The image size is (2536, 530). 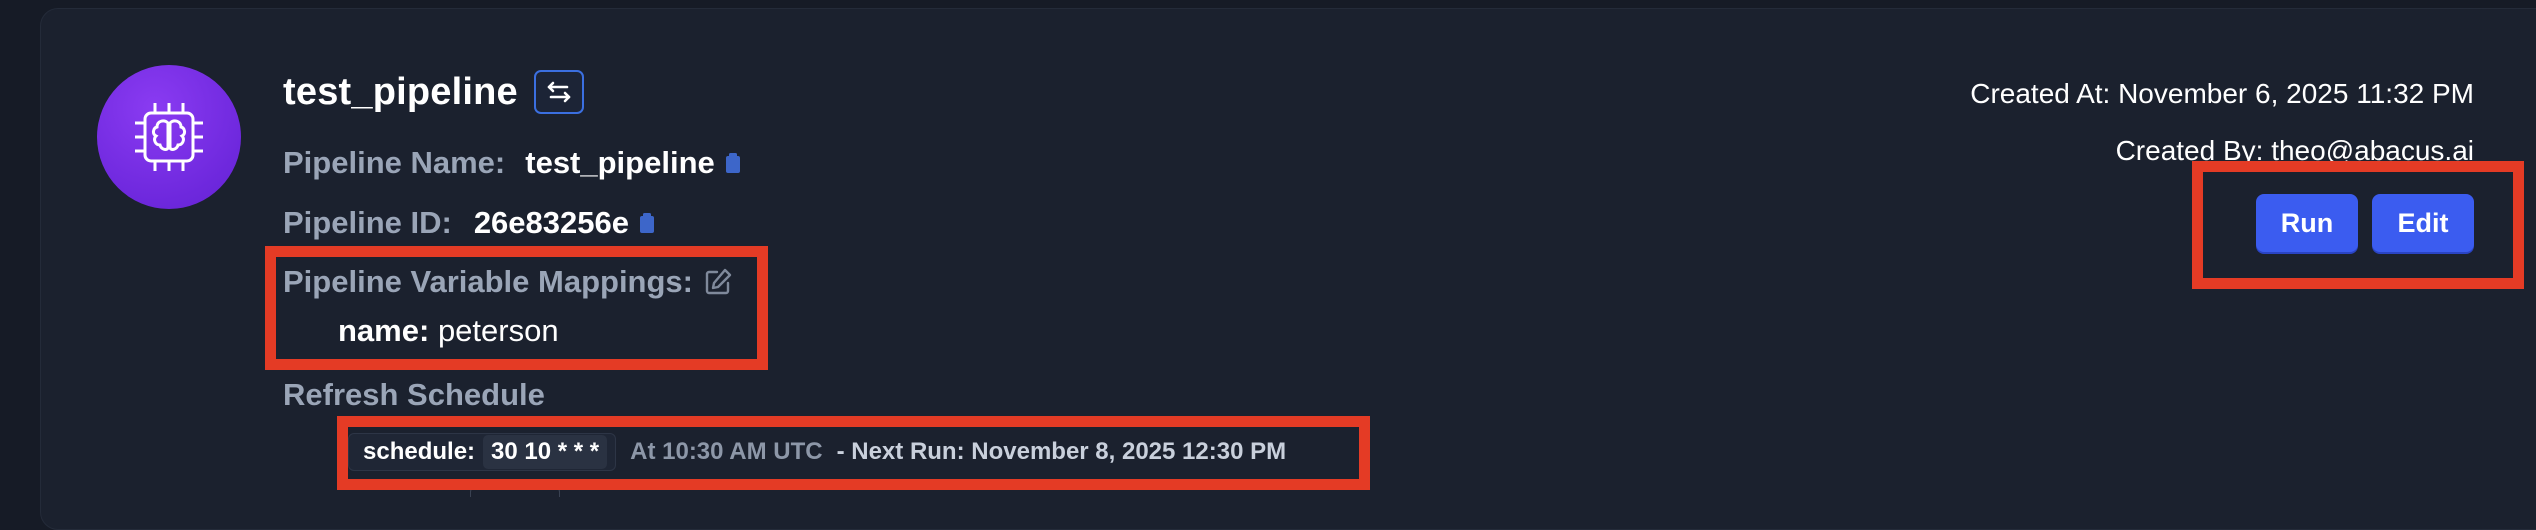 What do you see at coordinates (2294, 150) in the screenshot?
I see `created-by: Created By: theo@abacus.ai` at bounding box center [2294, 150].